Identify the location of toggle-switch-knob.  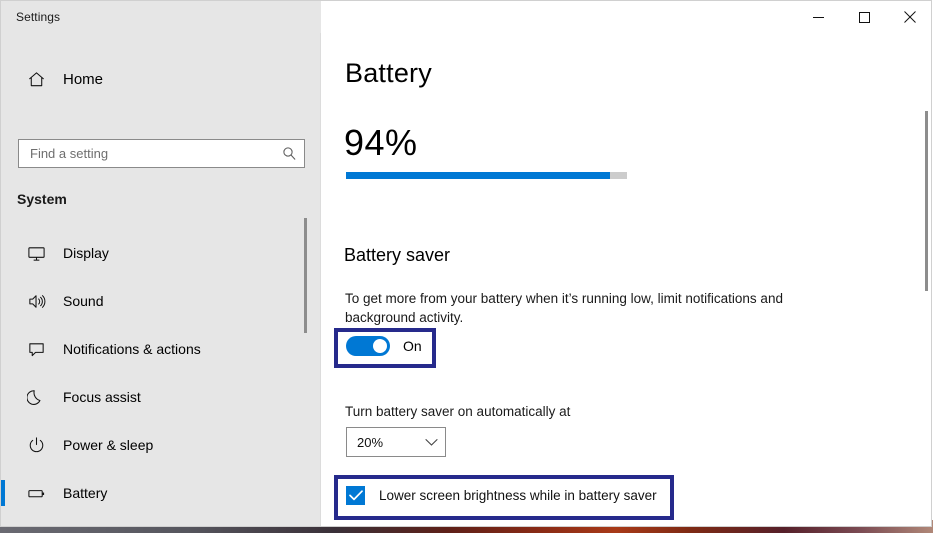
(380, 346).